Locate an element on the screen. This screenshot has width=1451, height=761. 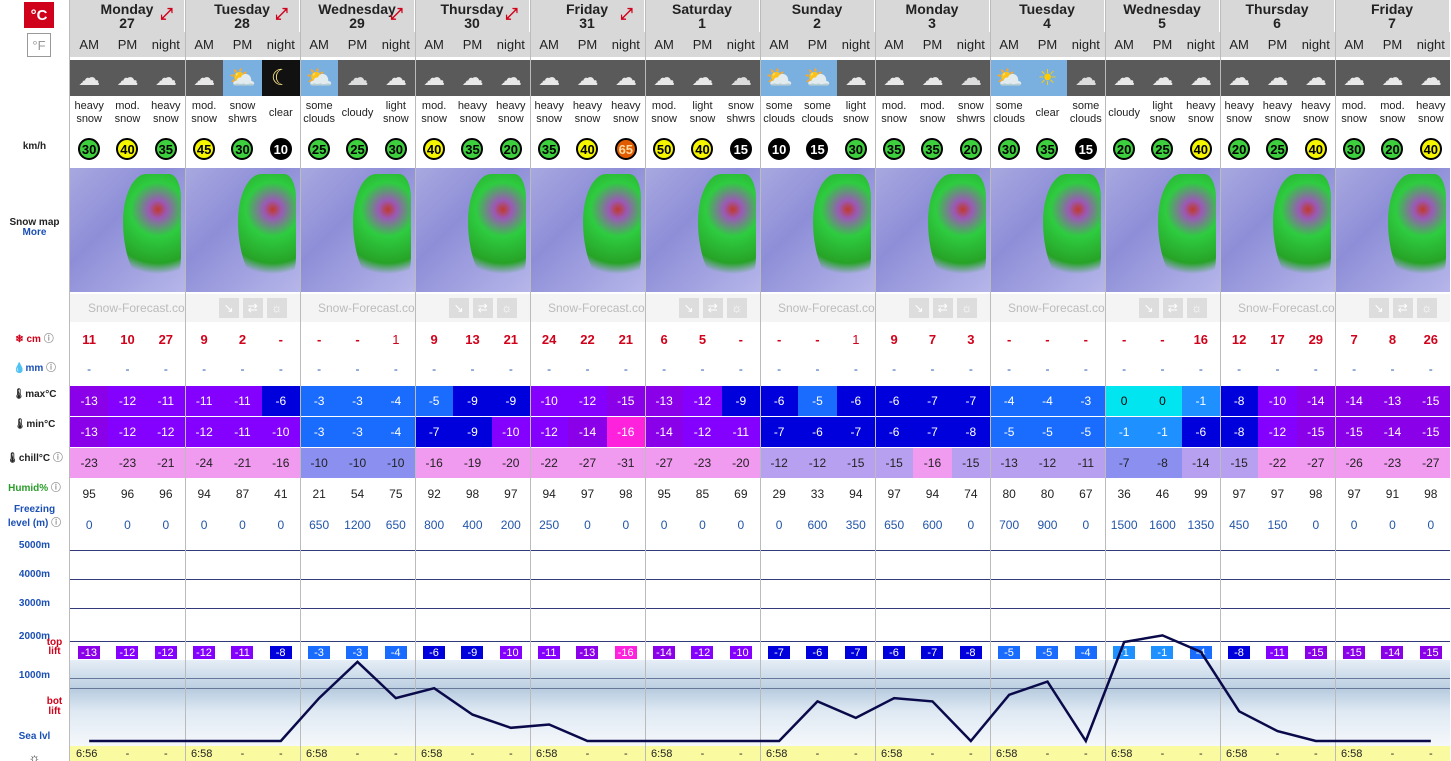
humidity-value: 91 is located at coordinates (1392, 494).